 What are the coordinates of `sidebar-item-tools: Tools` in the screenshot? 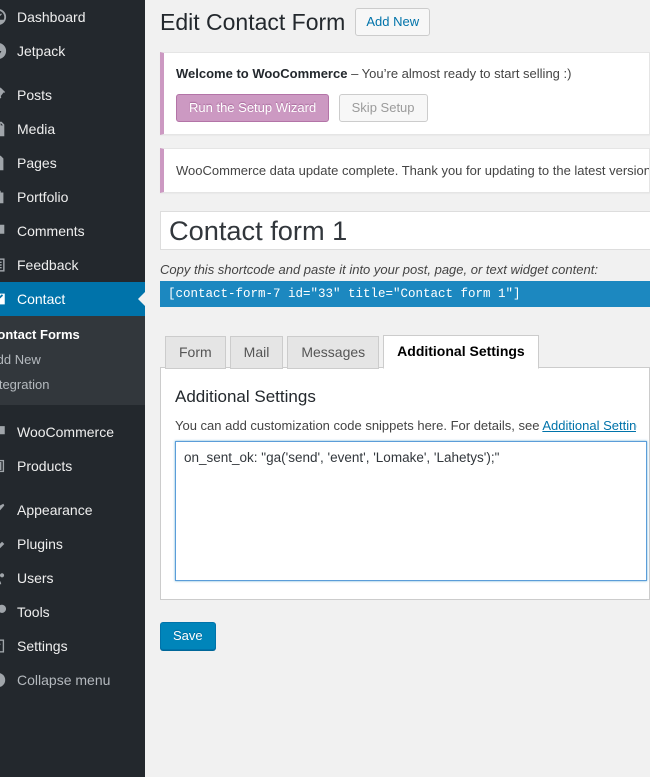 It's located at (72, 612).